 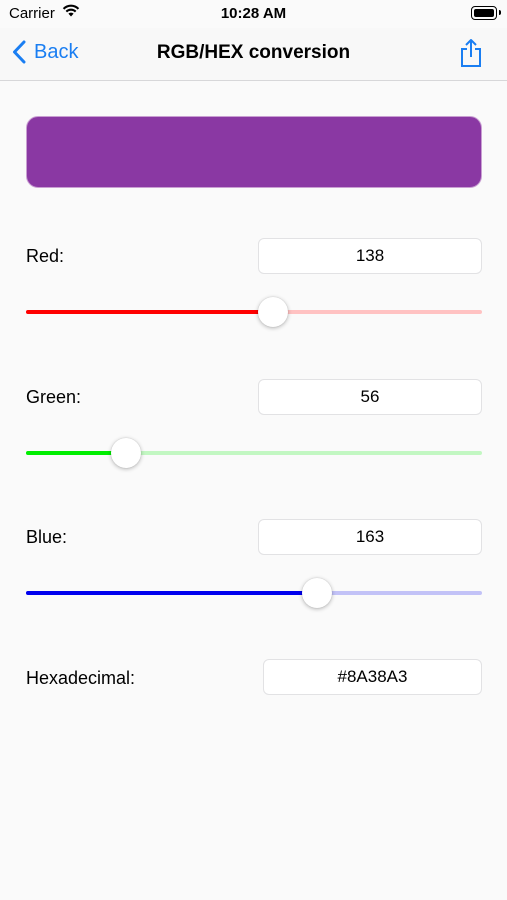 What do you see at coordinates (370, 397) in the screenshot?
I see `green-value-field` at bounding box center [370, 397].